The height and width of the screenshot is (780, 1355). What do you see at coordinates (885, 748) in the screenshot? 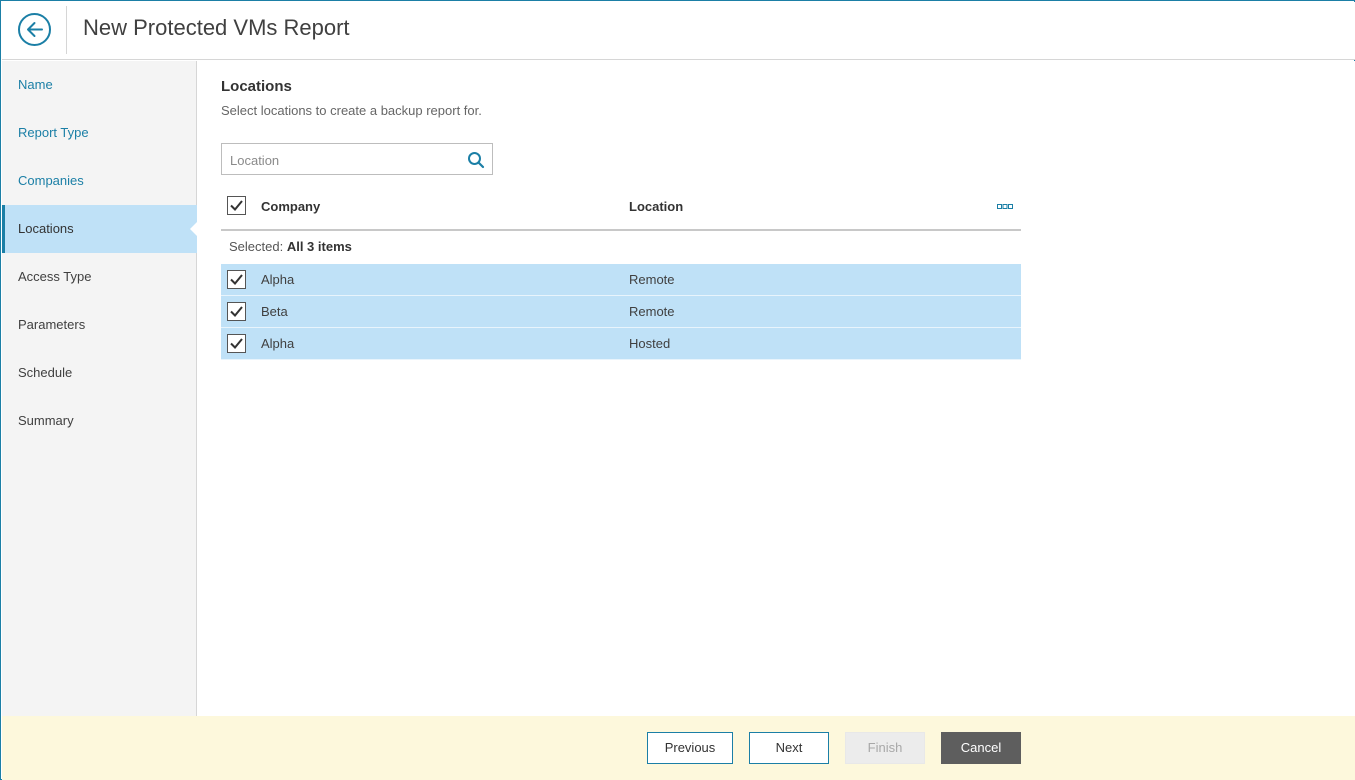
I see `finish-button: Finish` at bounding box center [885, 748].